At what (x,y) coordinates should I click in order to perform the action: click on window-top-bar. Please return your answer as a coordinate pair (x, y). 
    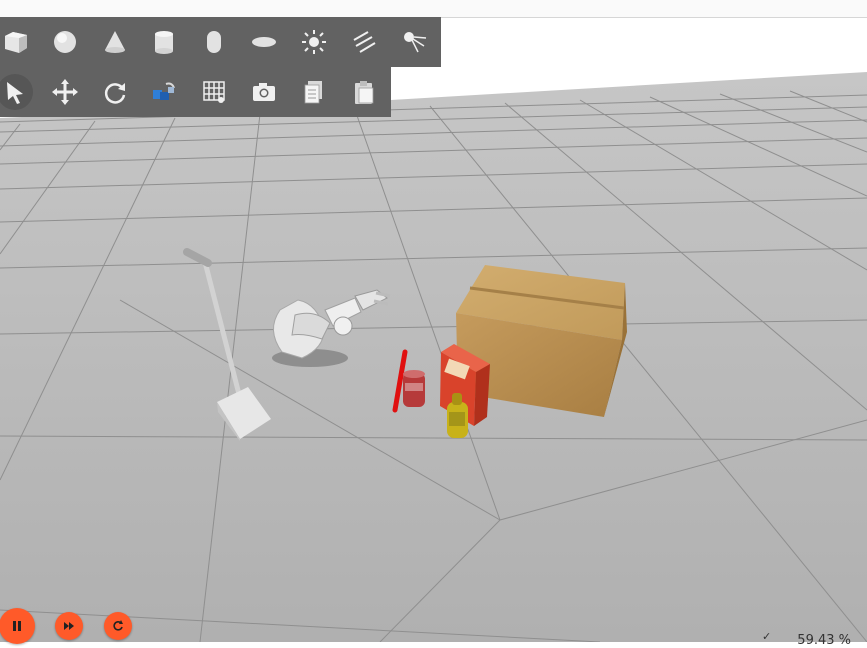
    Looking at the image, I should click on (433, 9).